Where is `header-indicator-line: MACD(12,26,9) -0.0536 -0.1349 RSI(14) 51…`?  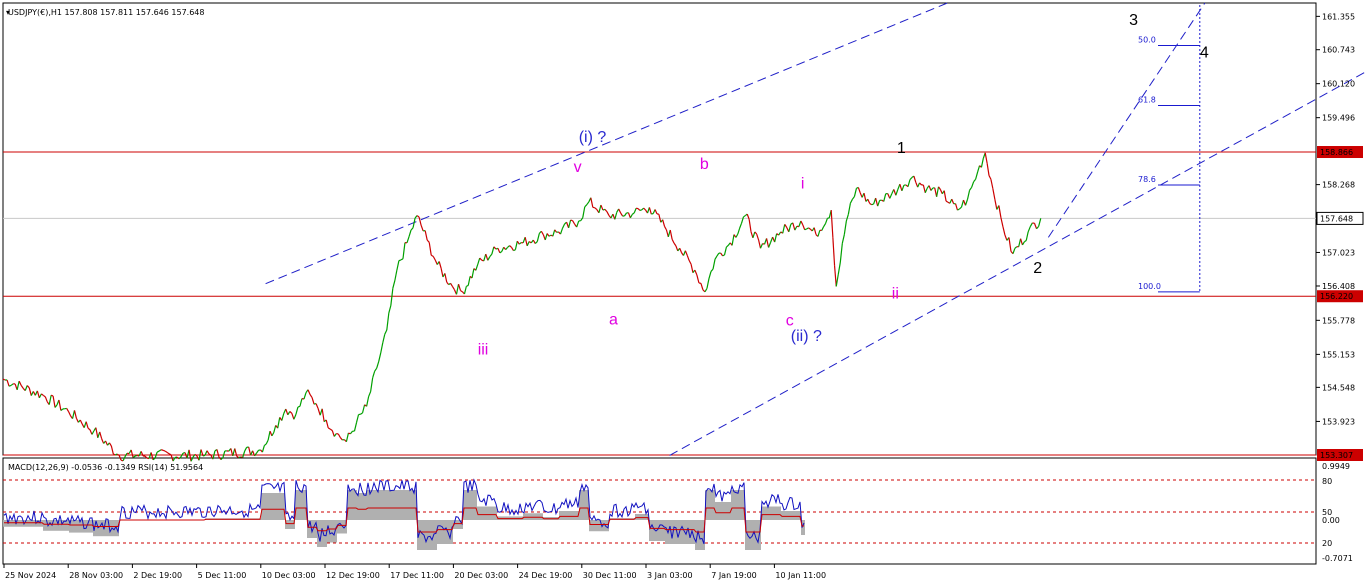 header-indicator-line: MACD(12,26,9) -0.0536 -0.1349 RSI(14) 51… is located at coordinates (105, 467).